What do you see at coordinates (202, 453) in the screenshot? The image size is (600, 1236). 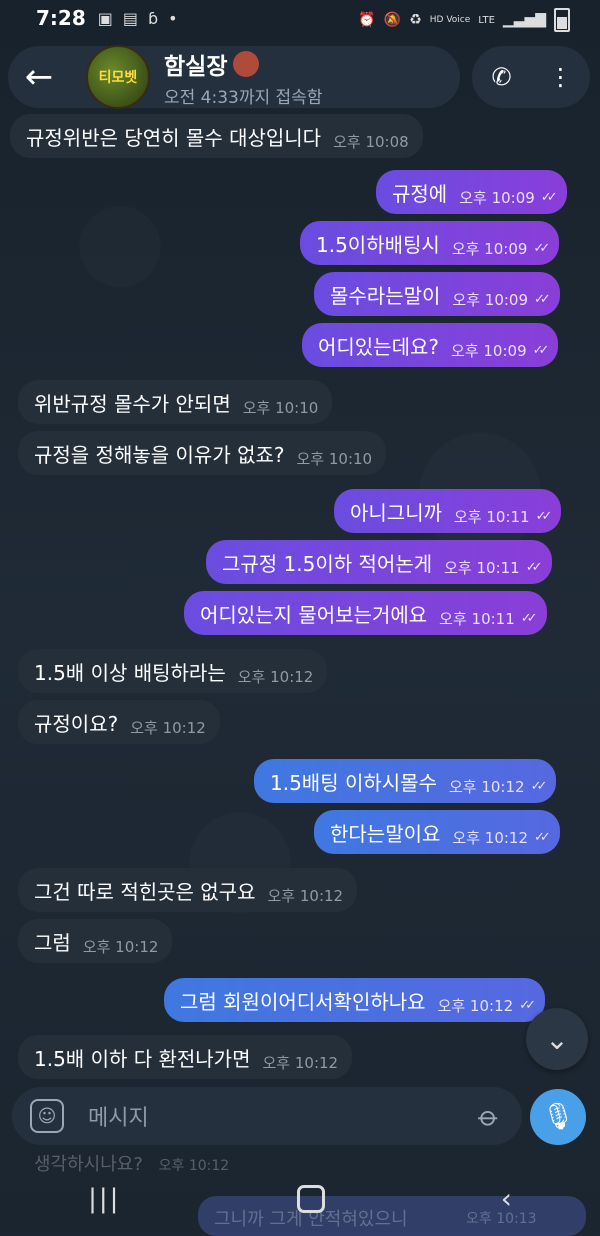 I see `message-bubble: 규정을 정해놓을 이유가 없죠? 오후 10:10` at bounding box center [202, 453].